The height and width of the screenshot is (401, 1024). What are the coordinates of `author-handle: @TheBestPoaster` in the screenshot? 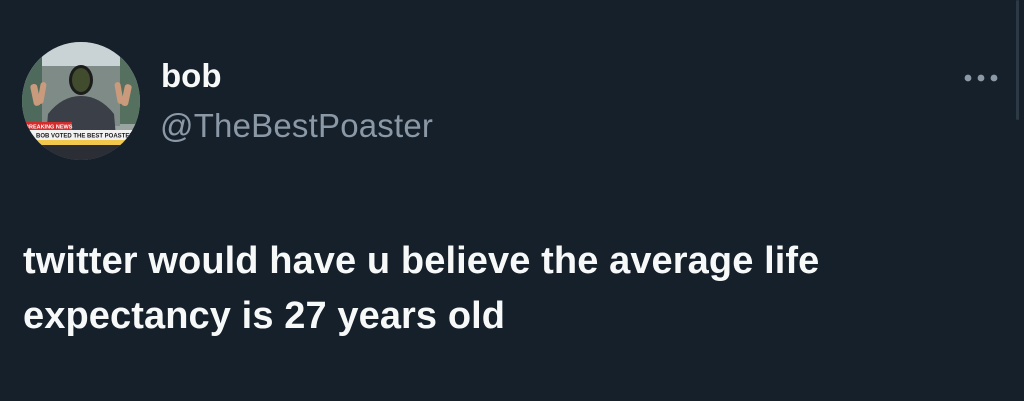 It's located at (296, 126).